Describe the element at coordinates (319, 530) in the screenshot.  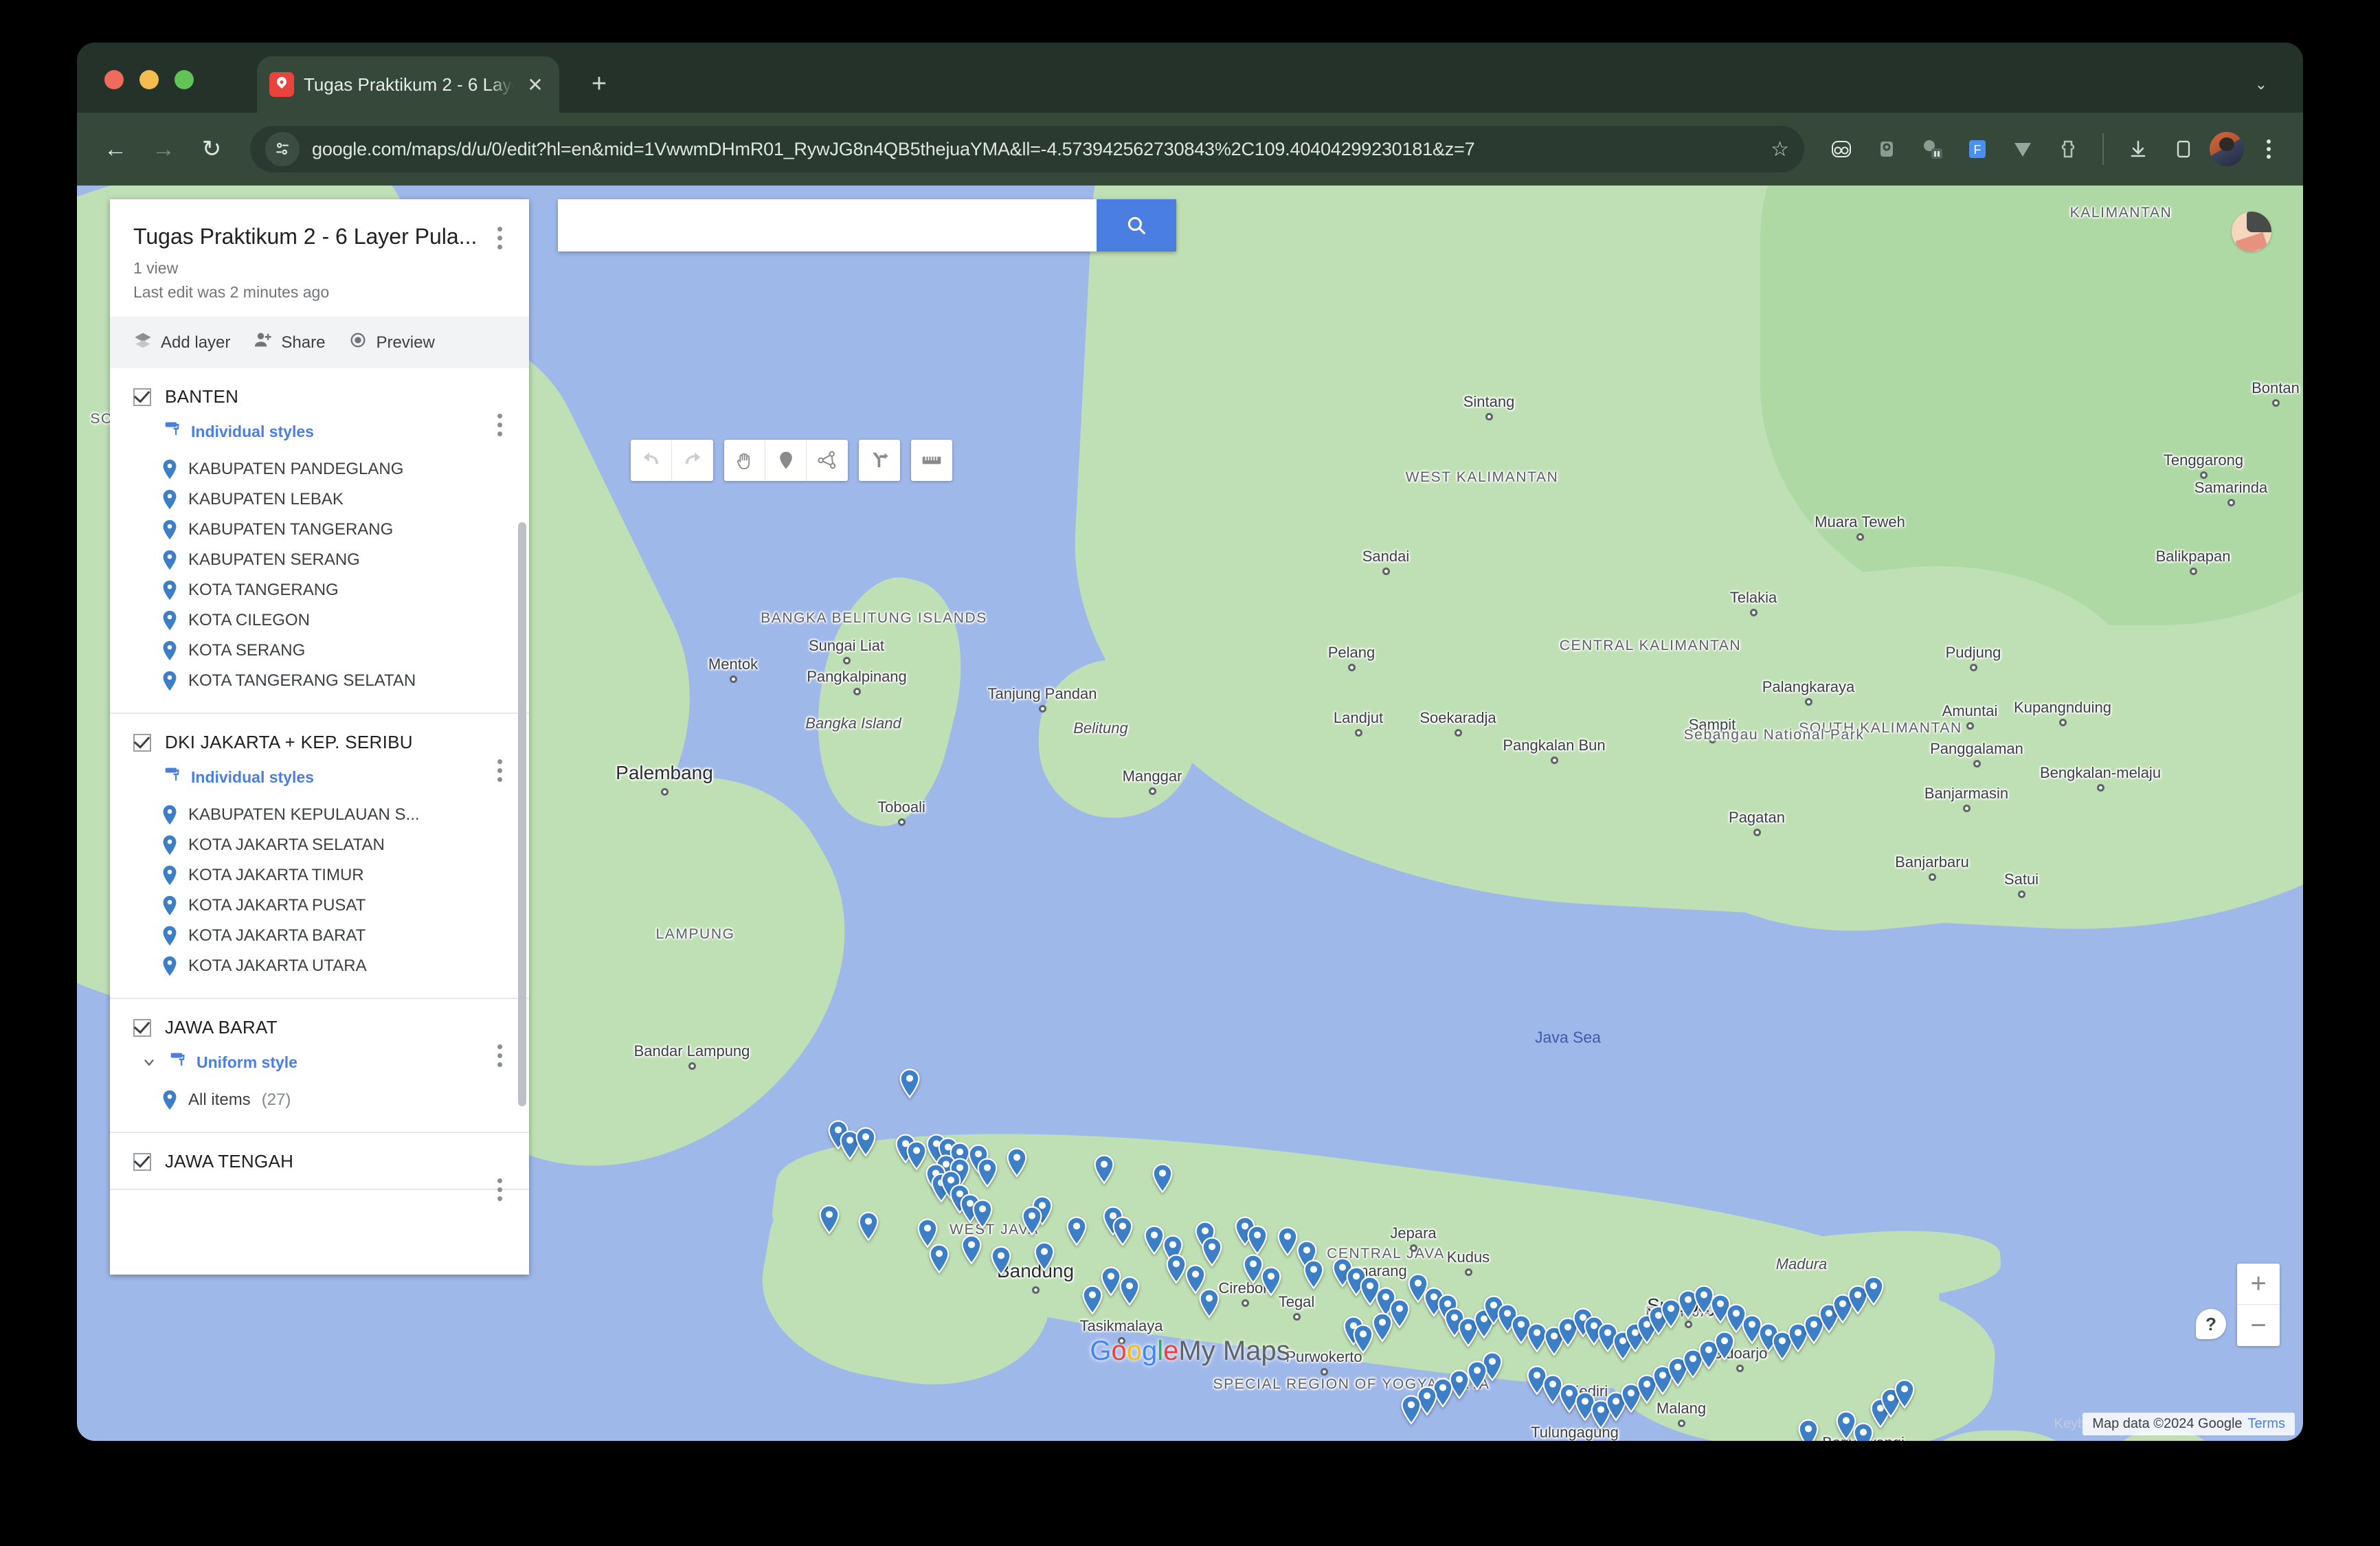
I see `list-item: KABUPATEN TANGERANG` at that location.